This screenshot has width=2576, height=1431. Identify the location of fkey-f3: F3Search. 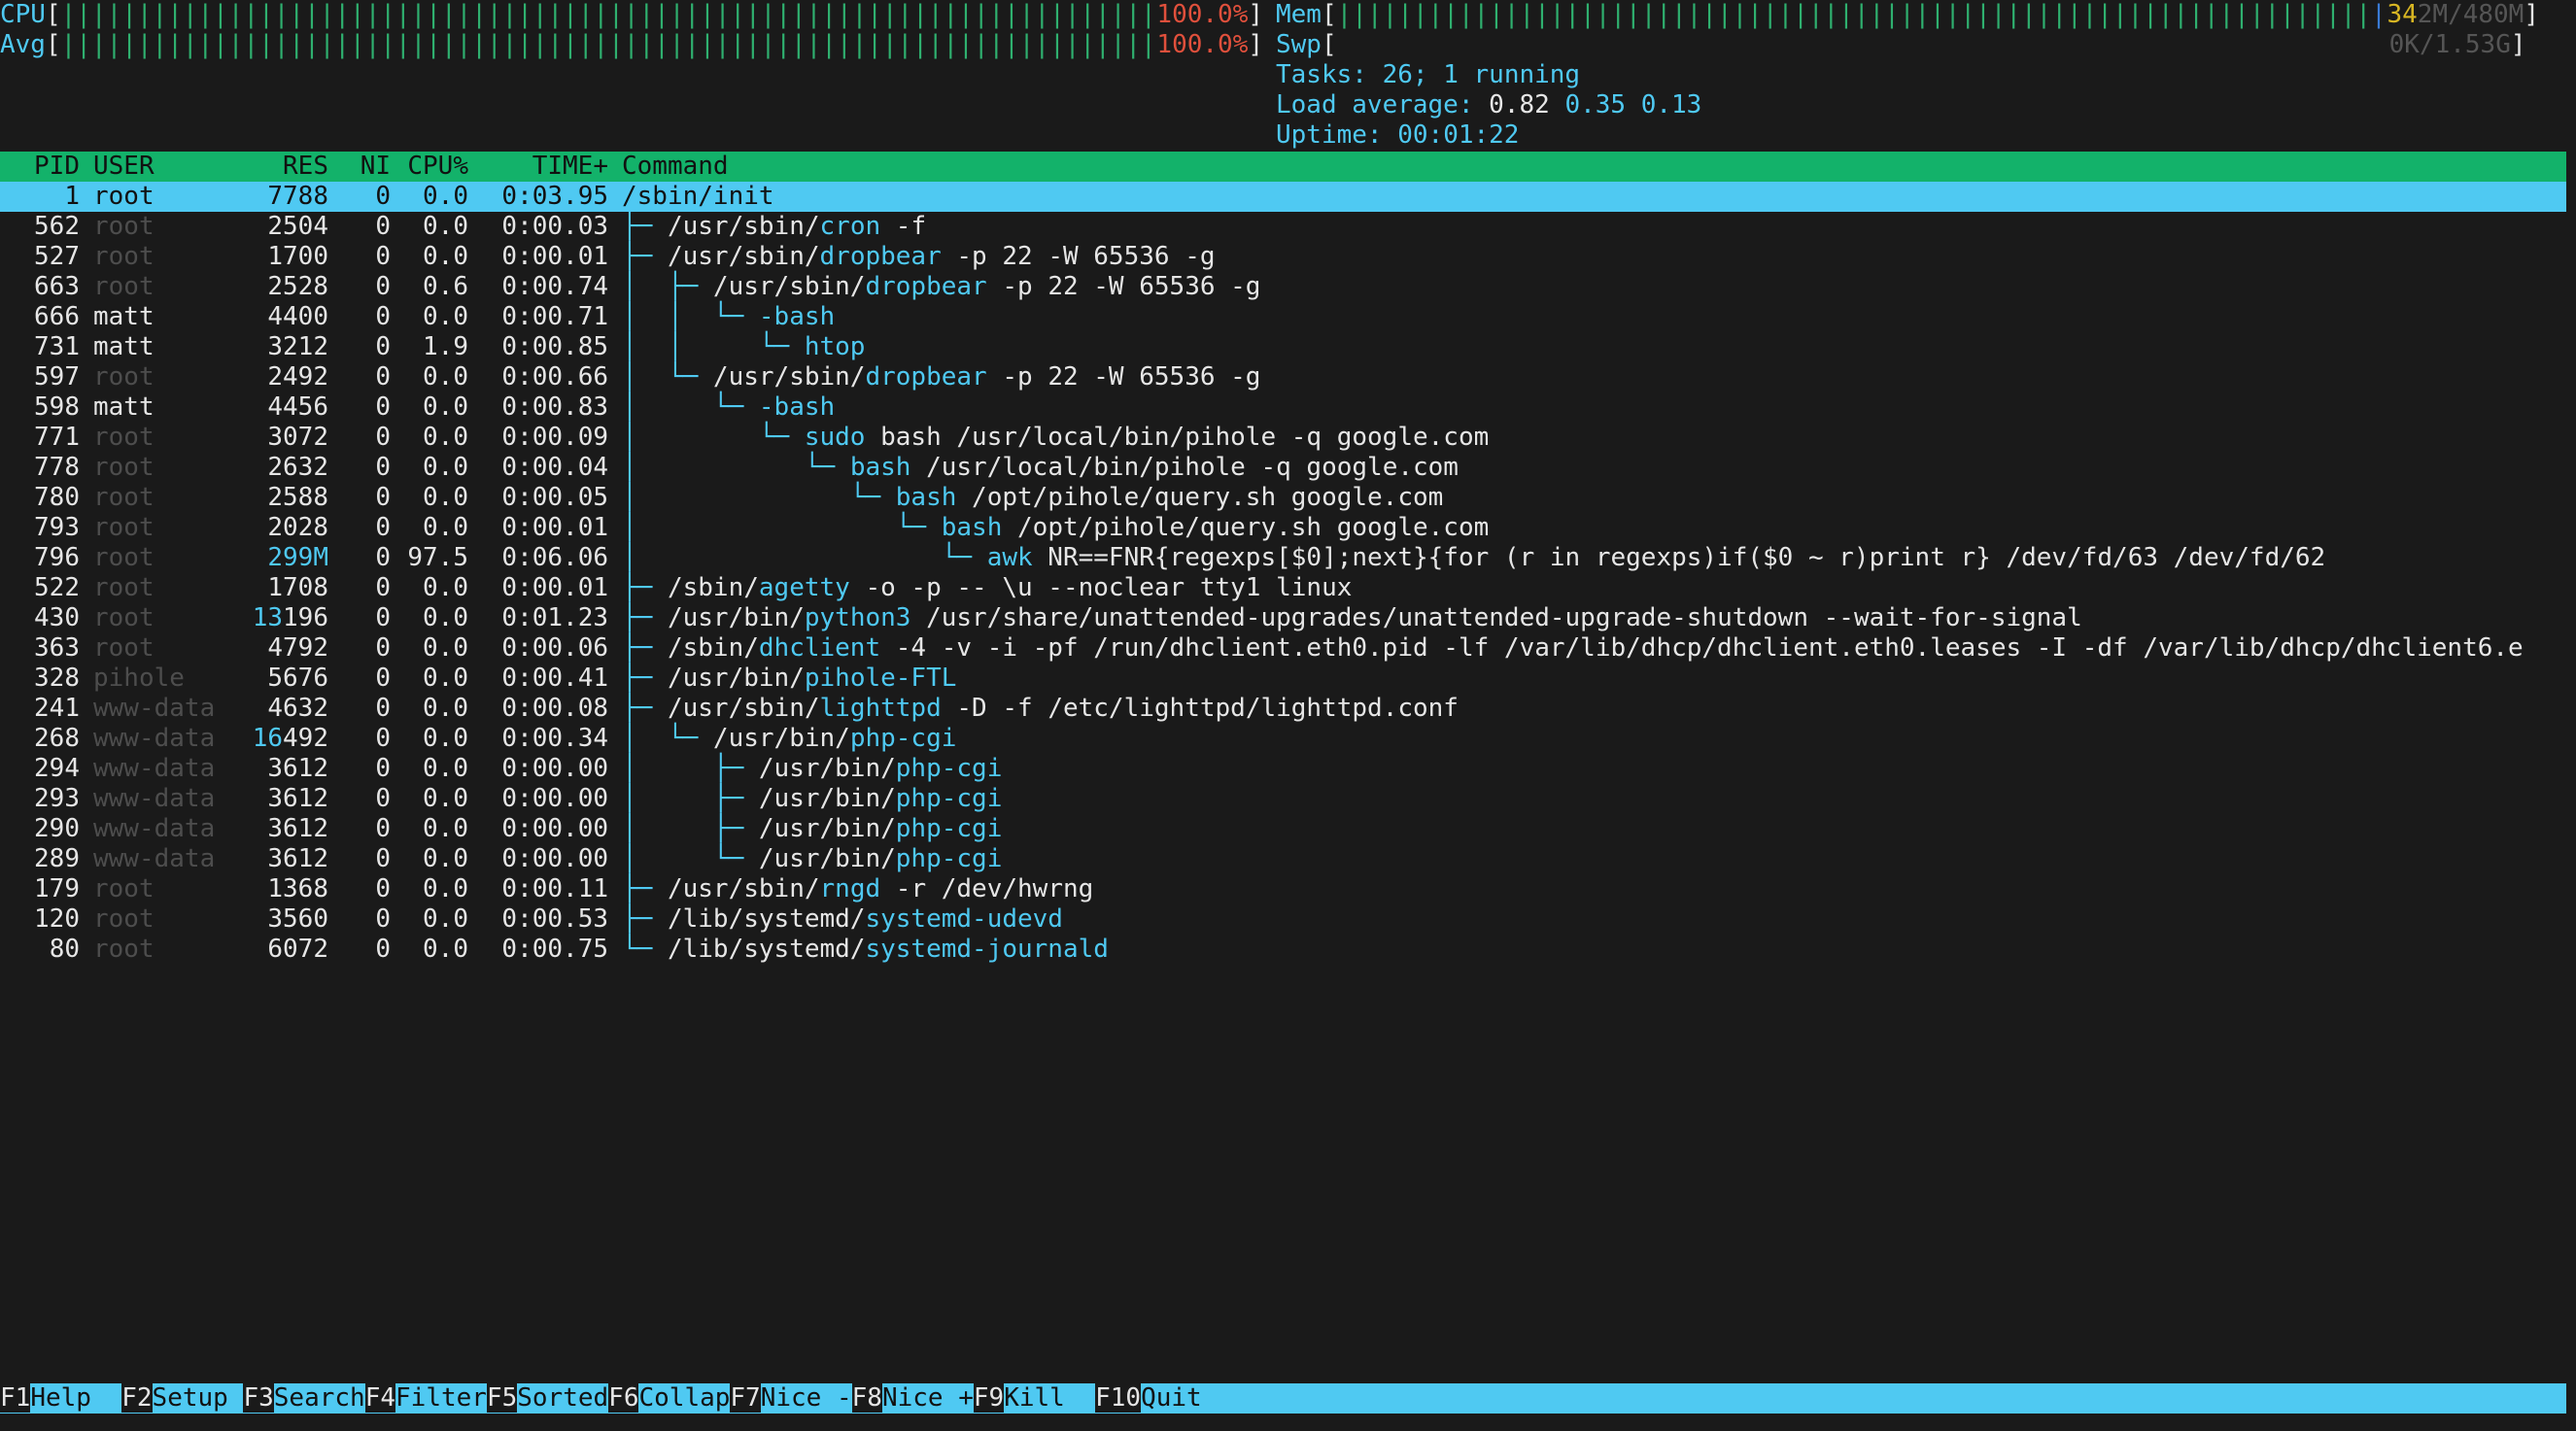
(304, 1398).